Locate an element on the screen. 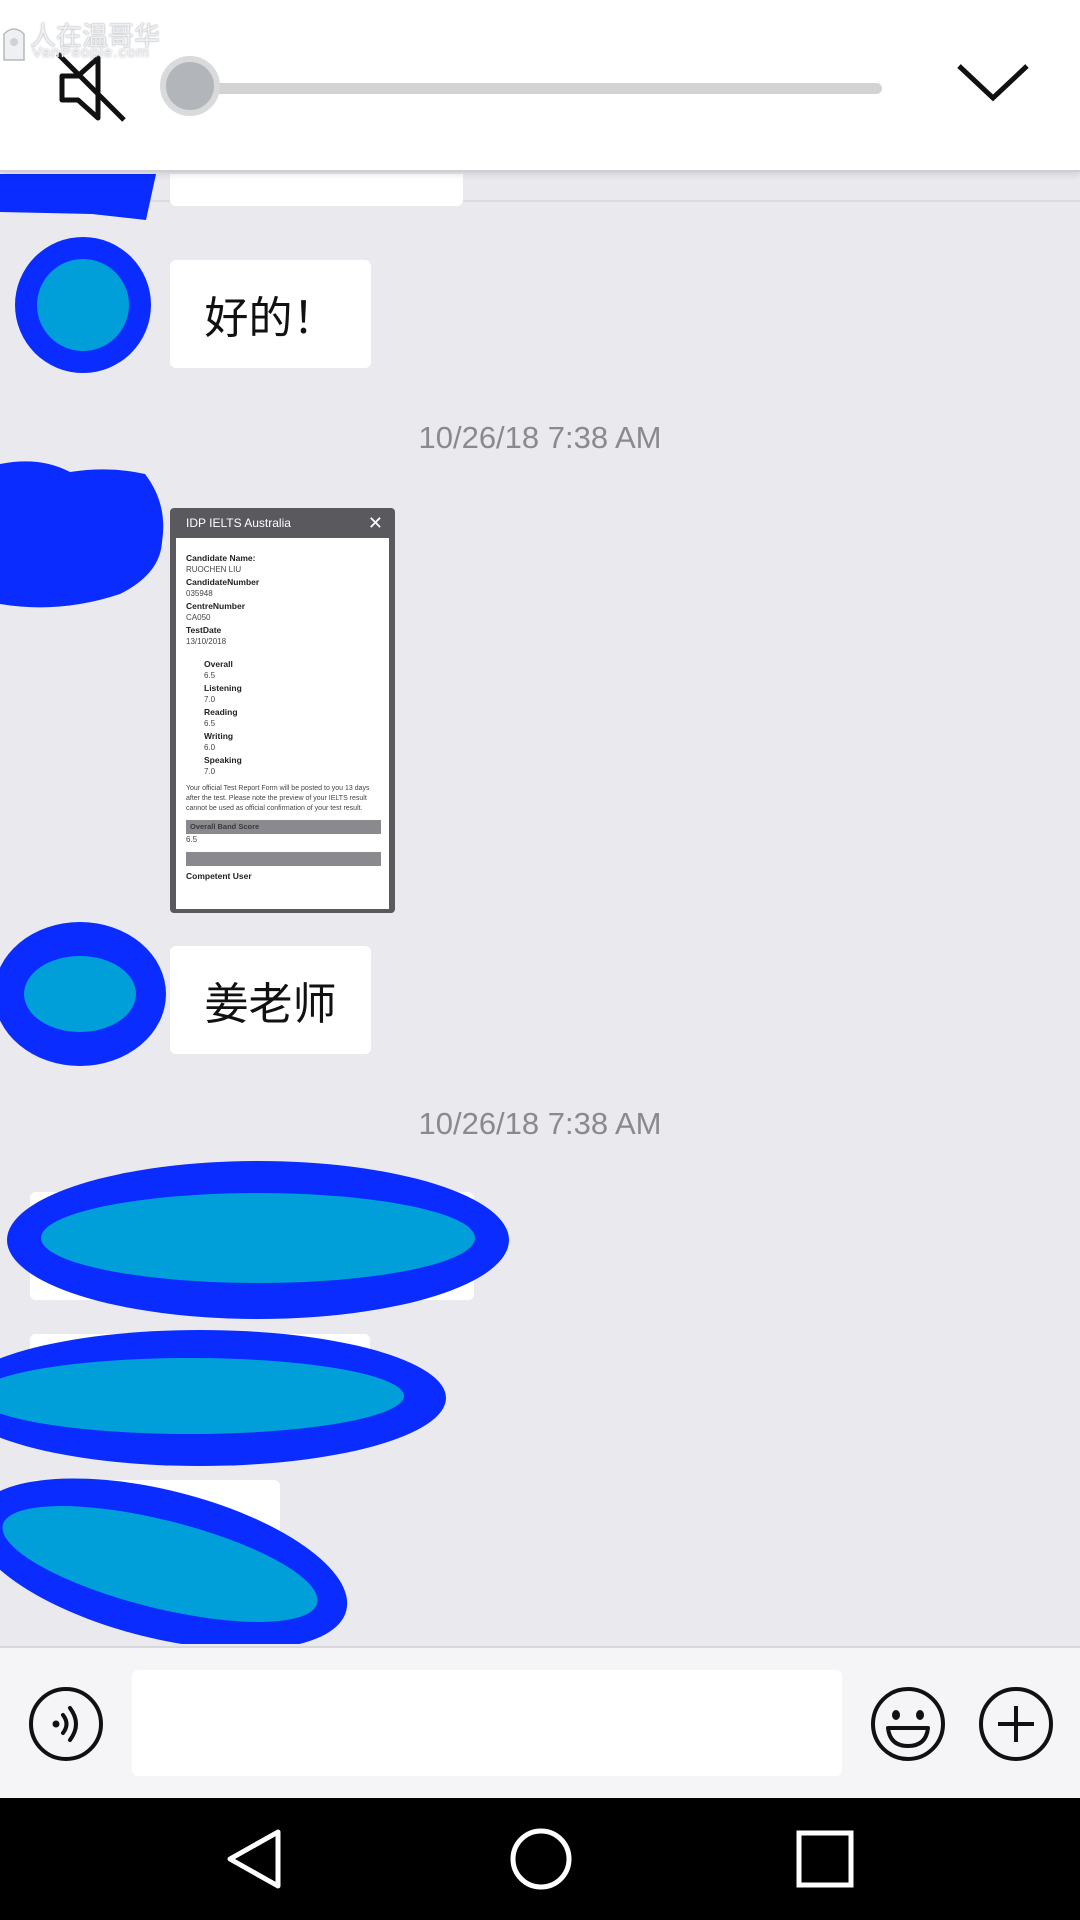  nav-home-button is located at coordinates (541, 1859).